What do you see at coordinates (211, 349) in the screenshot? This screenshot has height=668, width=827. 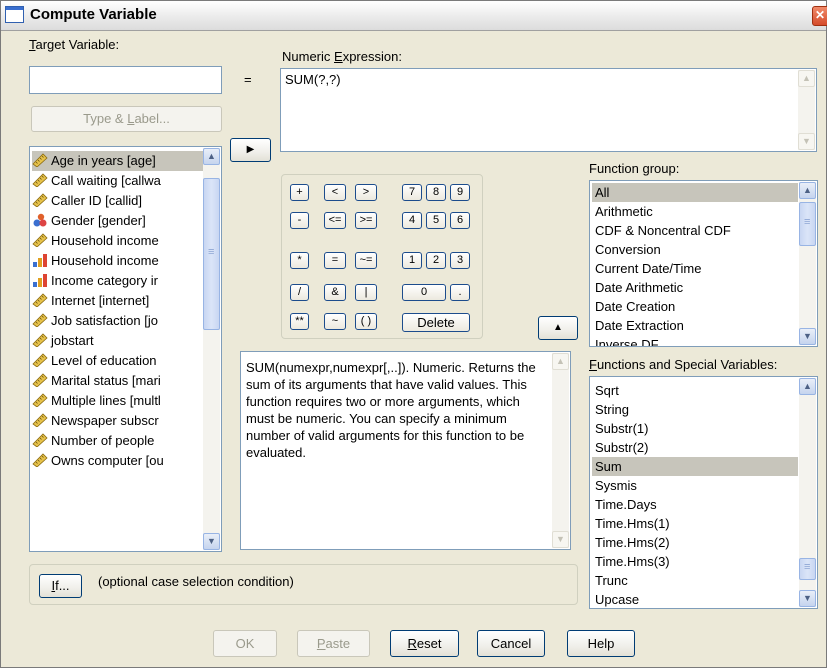 I see `variable-list-scrollbar: ▲ ▼` at bounding box center [211, 349].